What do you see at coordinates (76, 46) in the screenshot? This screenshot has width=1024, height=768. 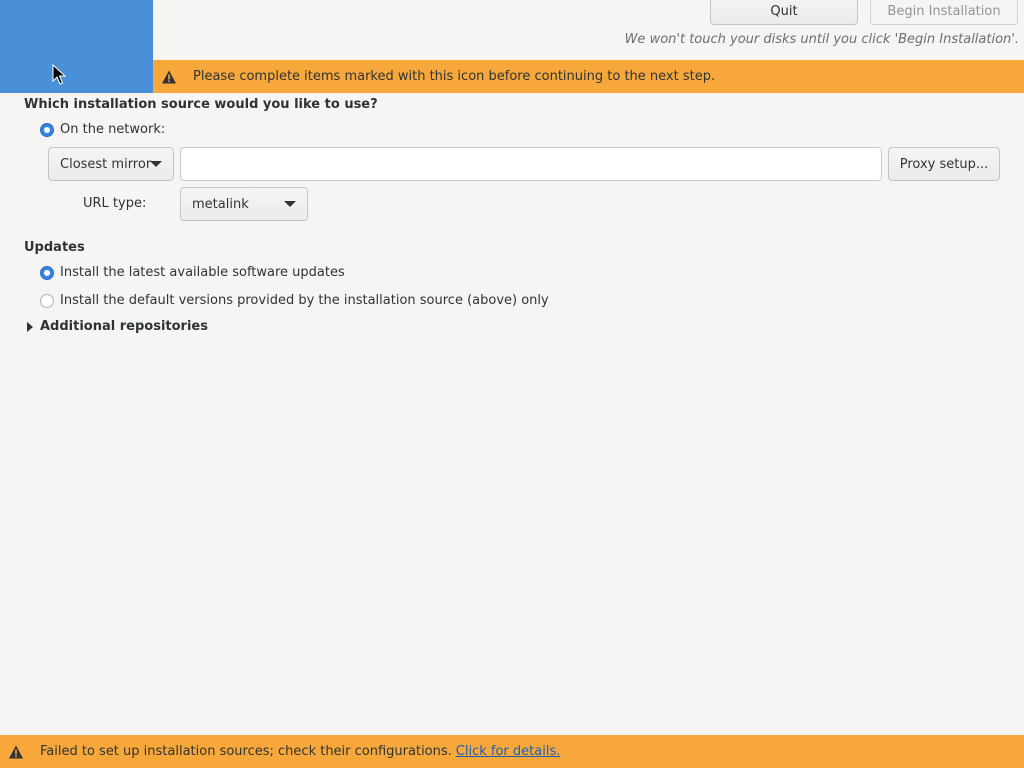 I see `sidebar-strip` at bounding box center [76, 46].